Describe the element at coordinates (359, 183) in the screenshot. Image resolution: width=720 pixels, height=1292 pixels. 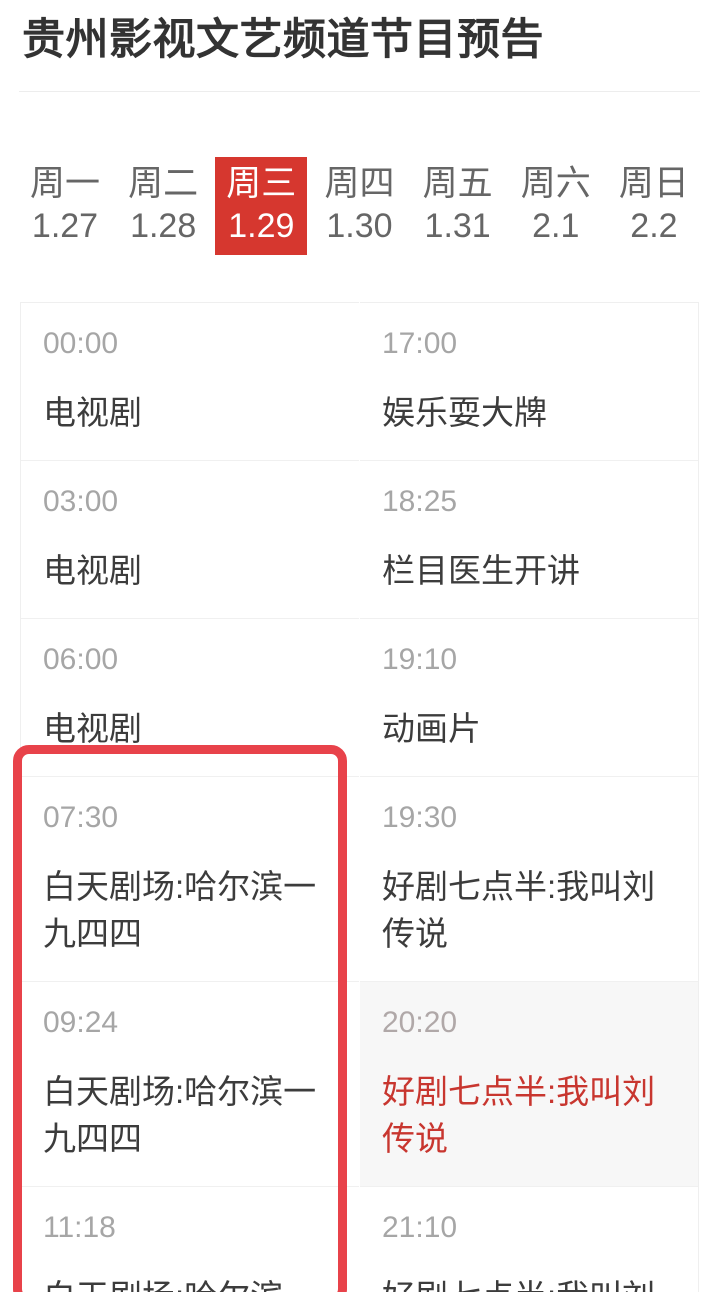
I see `day-tab-name: 周四` at that location.